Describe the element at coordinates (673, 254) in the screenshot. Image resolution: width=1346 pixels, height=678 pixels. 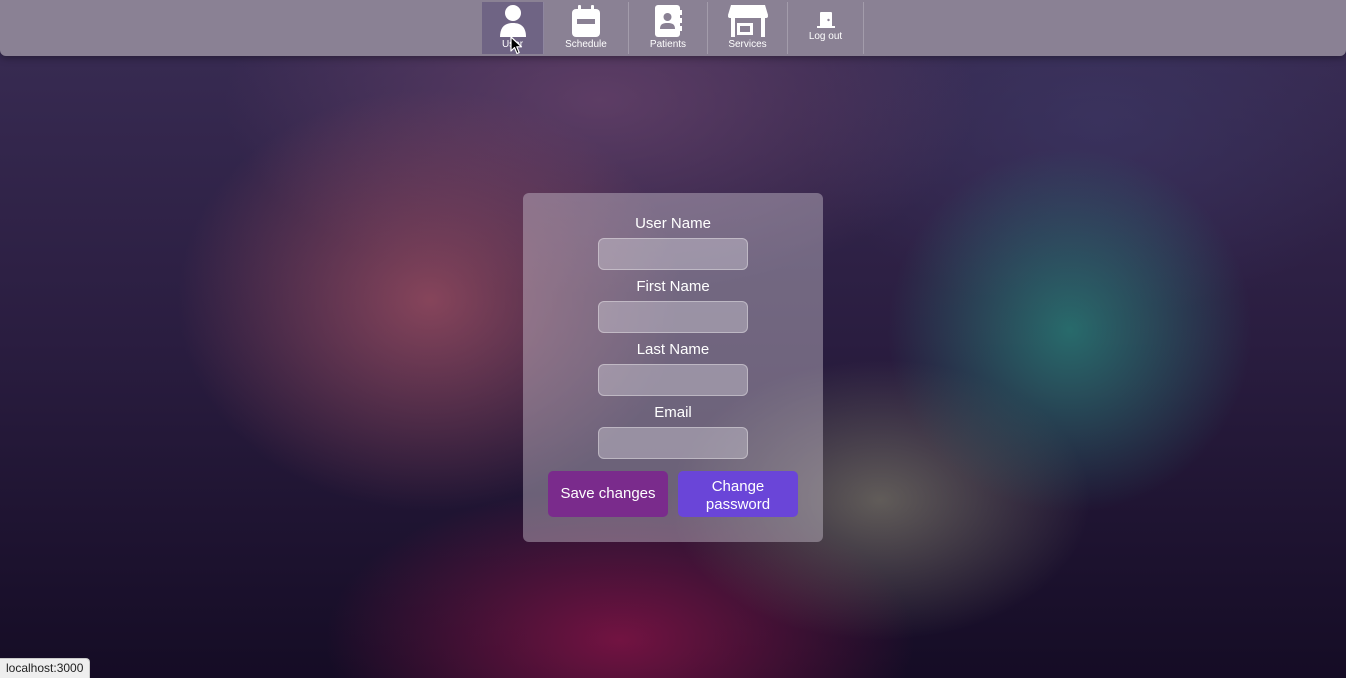
I see `user-name-input` at that location.